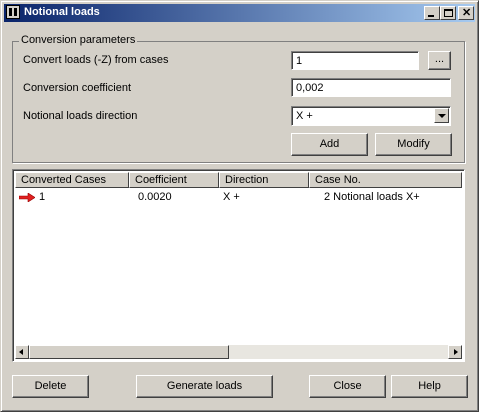  Describe the element at coordinates (80, 116) in the screenshot. I see `notional-direction-label: Notional loads direction` at that location.